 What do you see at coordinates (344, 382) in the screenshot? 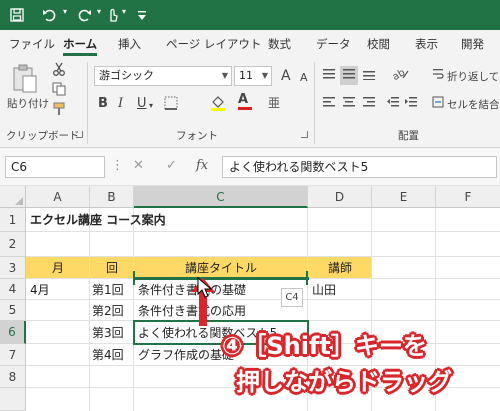
I see `instruction-callout-line2: 押しながらドラッグ` at bounding box center [344, 382].